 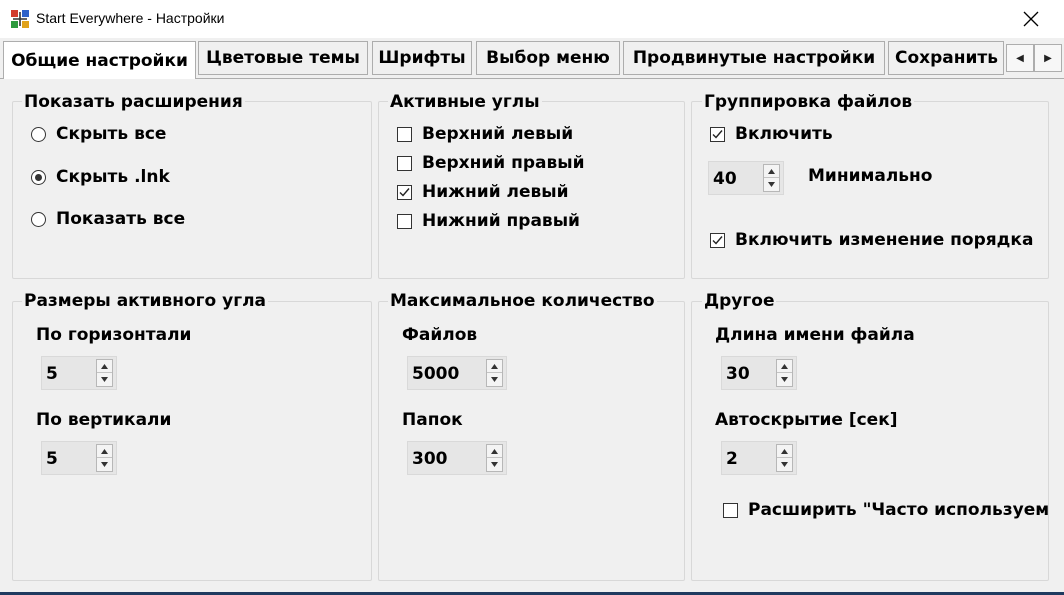 I want to click on checkbox-top-right, so click(x=404, y=163).